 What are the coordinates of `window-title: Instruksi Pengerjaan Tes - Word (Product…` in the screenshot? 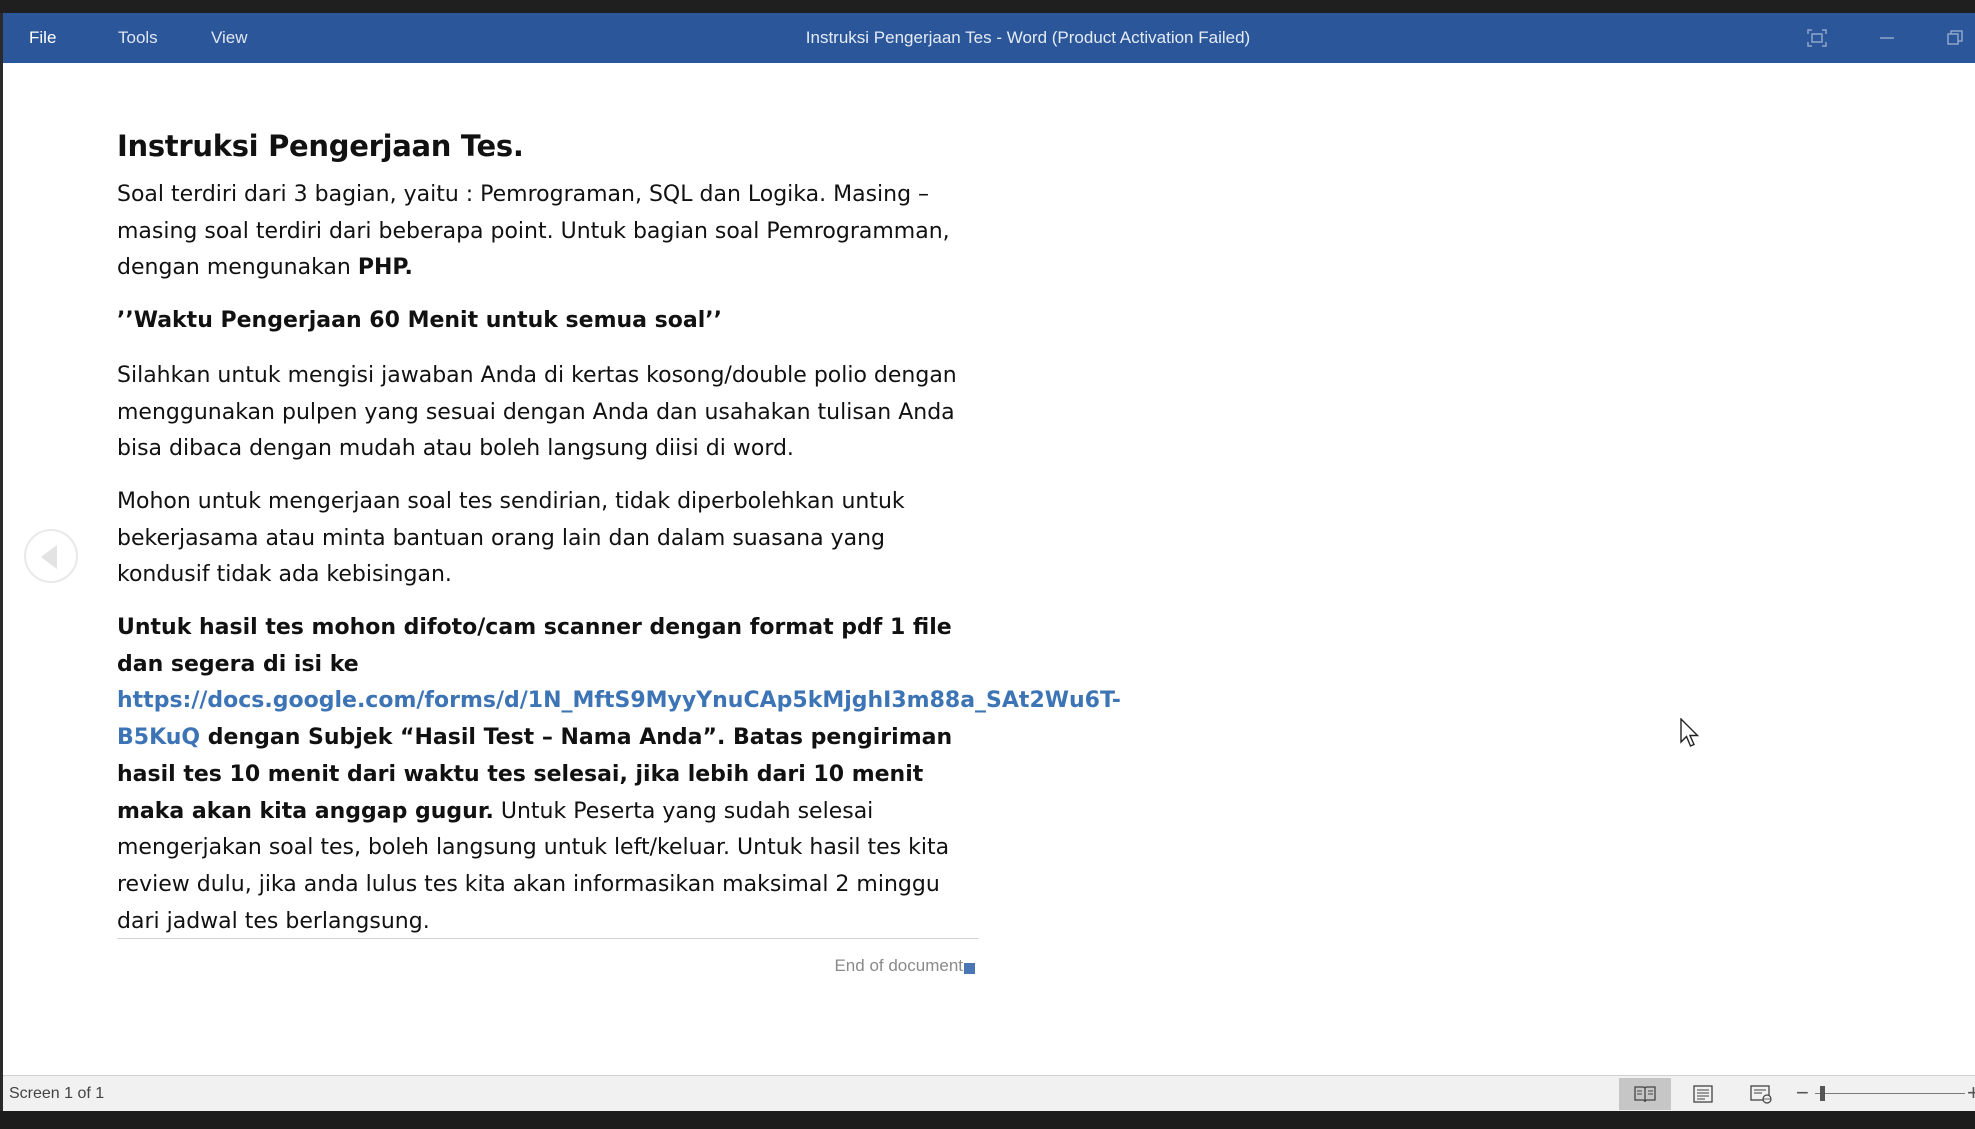 It's located at (1028, 37).